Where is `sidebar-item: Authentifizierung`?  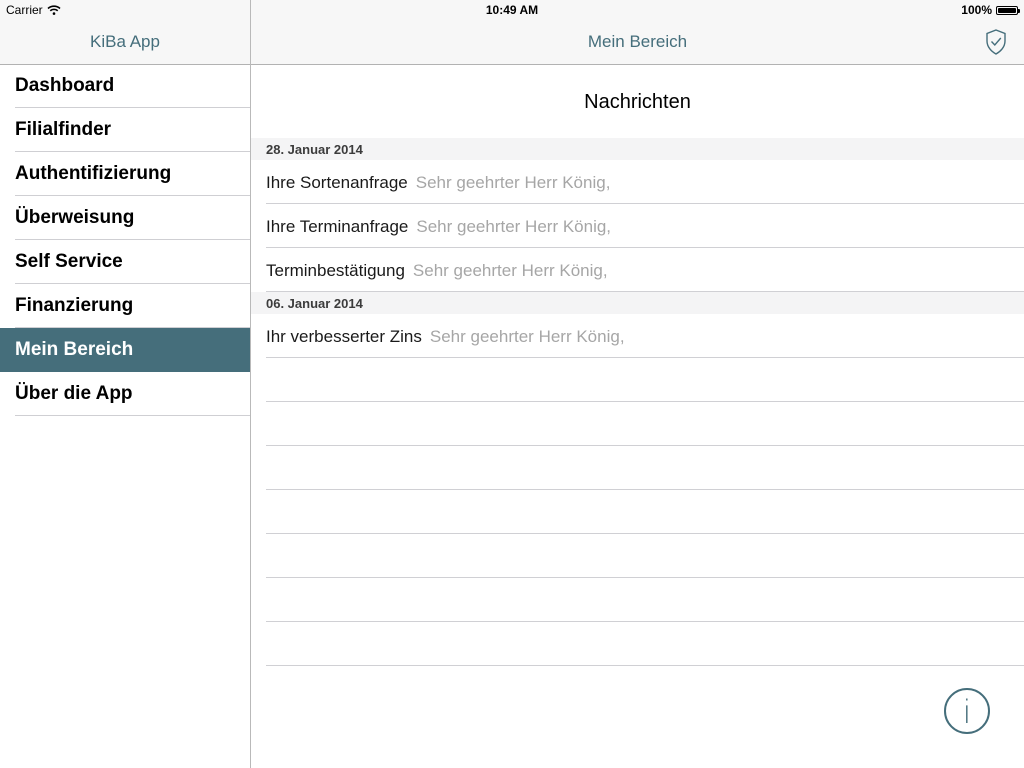
sidebar-item: Authentifizierung is located at coordinates (125, 174).